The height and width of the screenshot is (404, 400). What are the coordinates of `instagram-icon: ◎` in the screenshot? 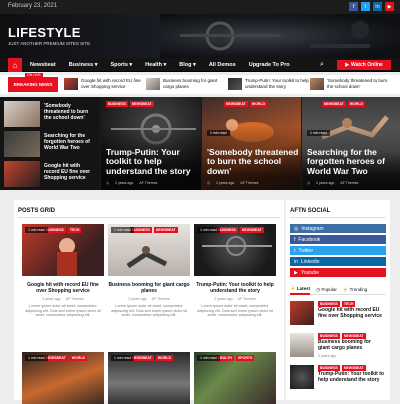 It's located at (296, 228).